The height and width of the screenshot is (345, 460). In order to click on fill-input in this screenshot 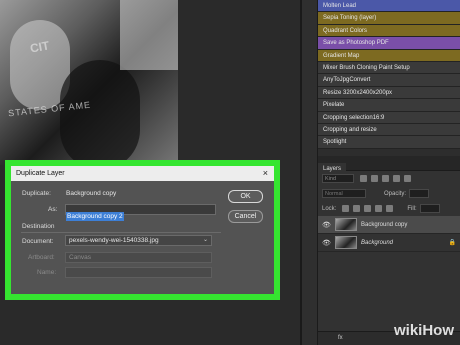, I will do `click(429, 208)`.